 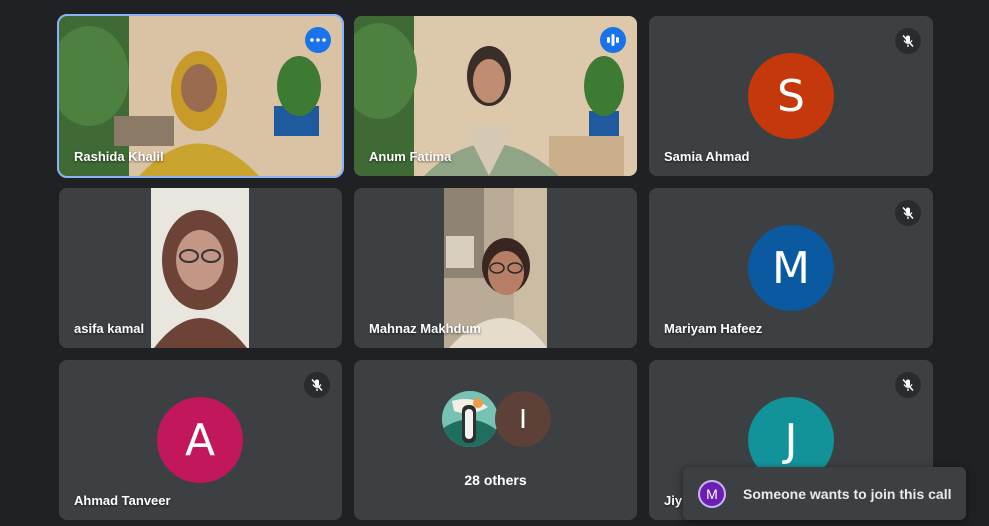 What do you see at coordinates (200, 96) in the screenshot?
I see `participant-tile-rashida-khalil: Rashida Khalil` at bounding box center [200, 96].